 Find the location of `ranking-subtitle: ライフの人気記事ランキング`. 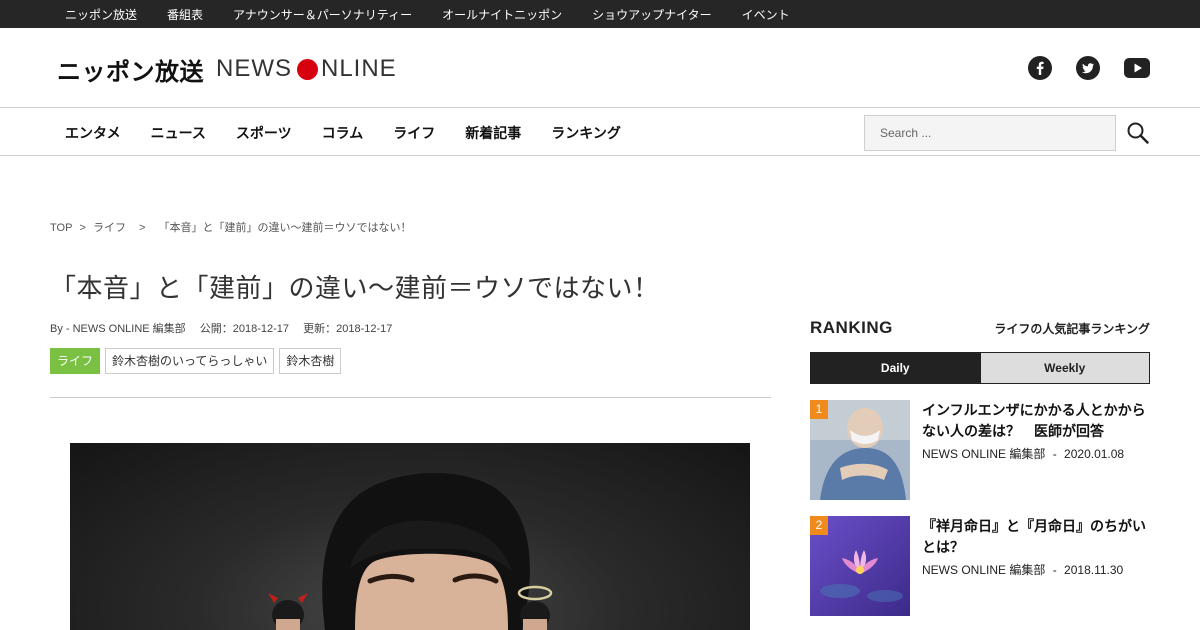

ranking-subtitle: ライフの人気記事ランキング is located at coordinates (1072, 329).